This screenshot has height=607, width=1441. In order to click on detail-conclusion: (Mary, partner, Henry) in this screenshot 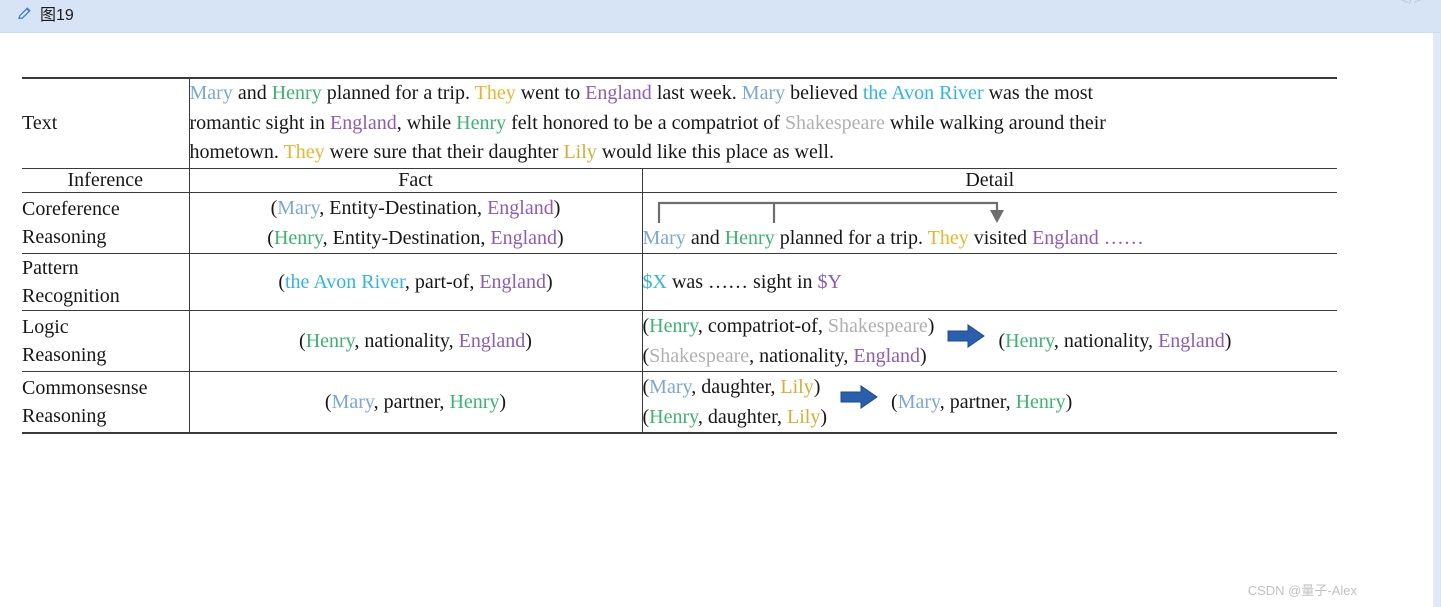, I will do `click(981, 402)`.